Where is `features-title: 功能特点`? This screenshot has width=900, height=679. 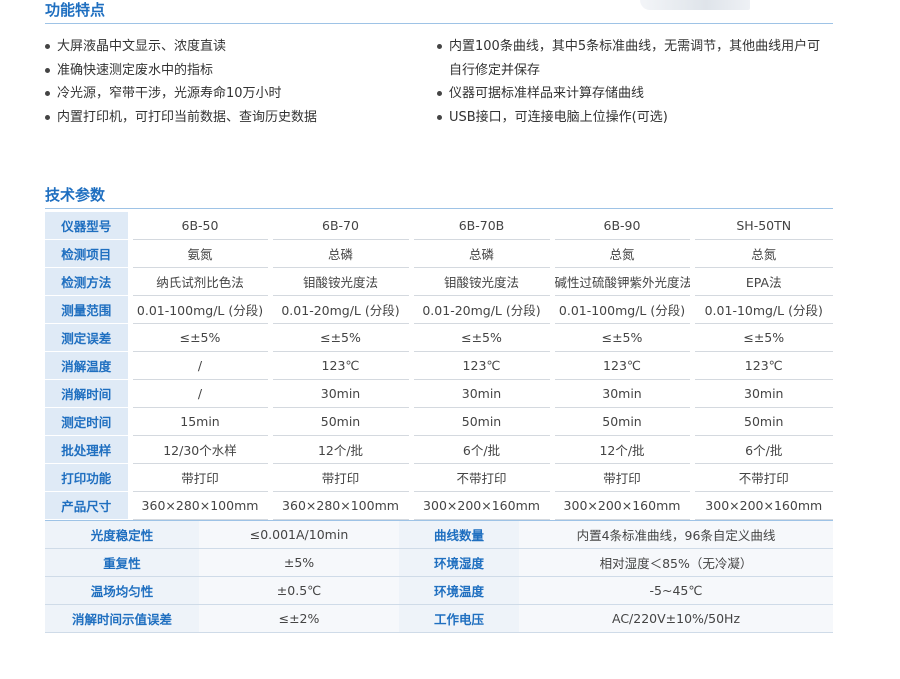 features-title: 功能特点 is located at coordinates (75, 10).